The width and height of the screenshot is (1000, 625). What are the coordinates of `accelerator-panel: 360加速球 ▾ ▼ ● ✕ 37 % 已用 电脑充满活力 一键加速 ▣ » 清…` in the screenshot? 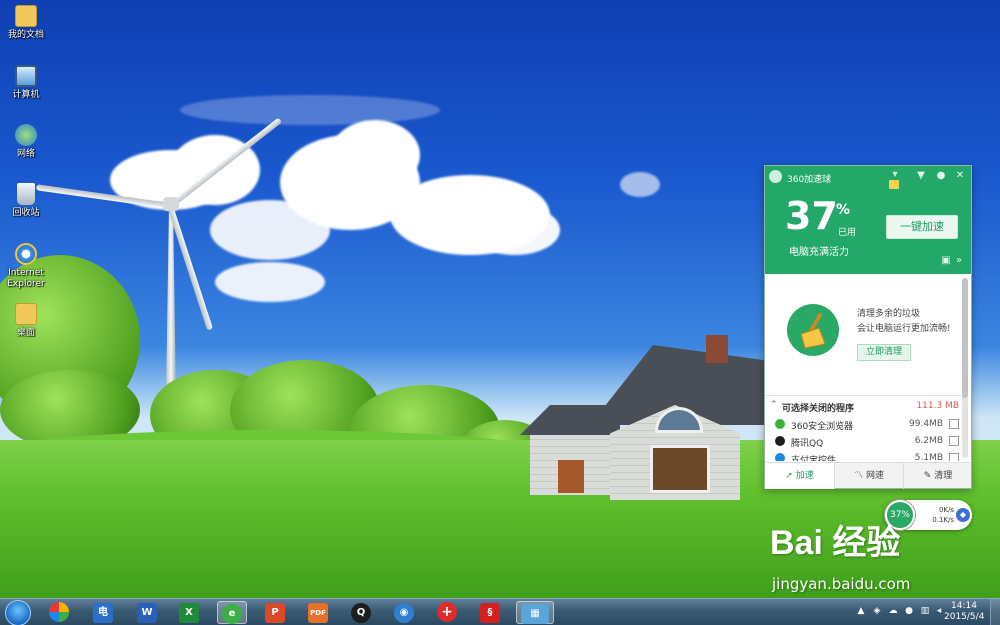 It's located at (868, 327).